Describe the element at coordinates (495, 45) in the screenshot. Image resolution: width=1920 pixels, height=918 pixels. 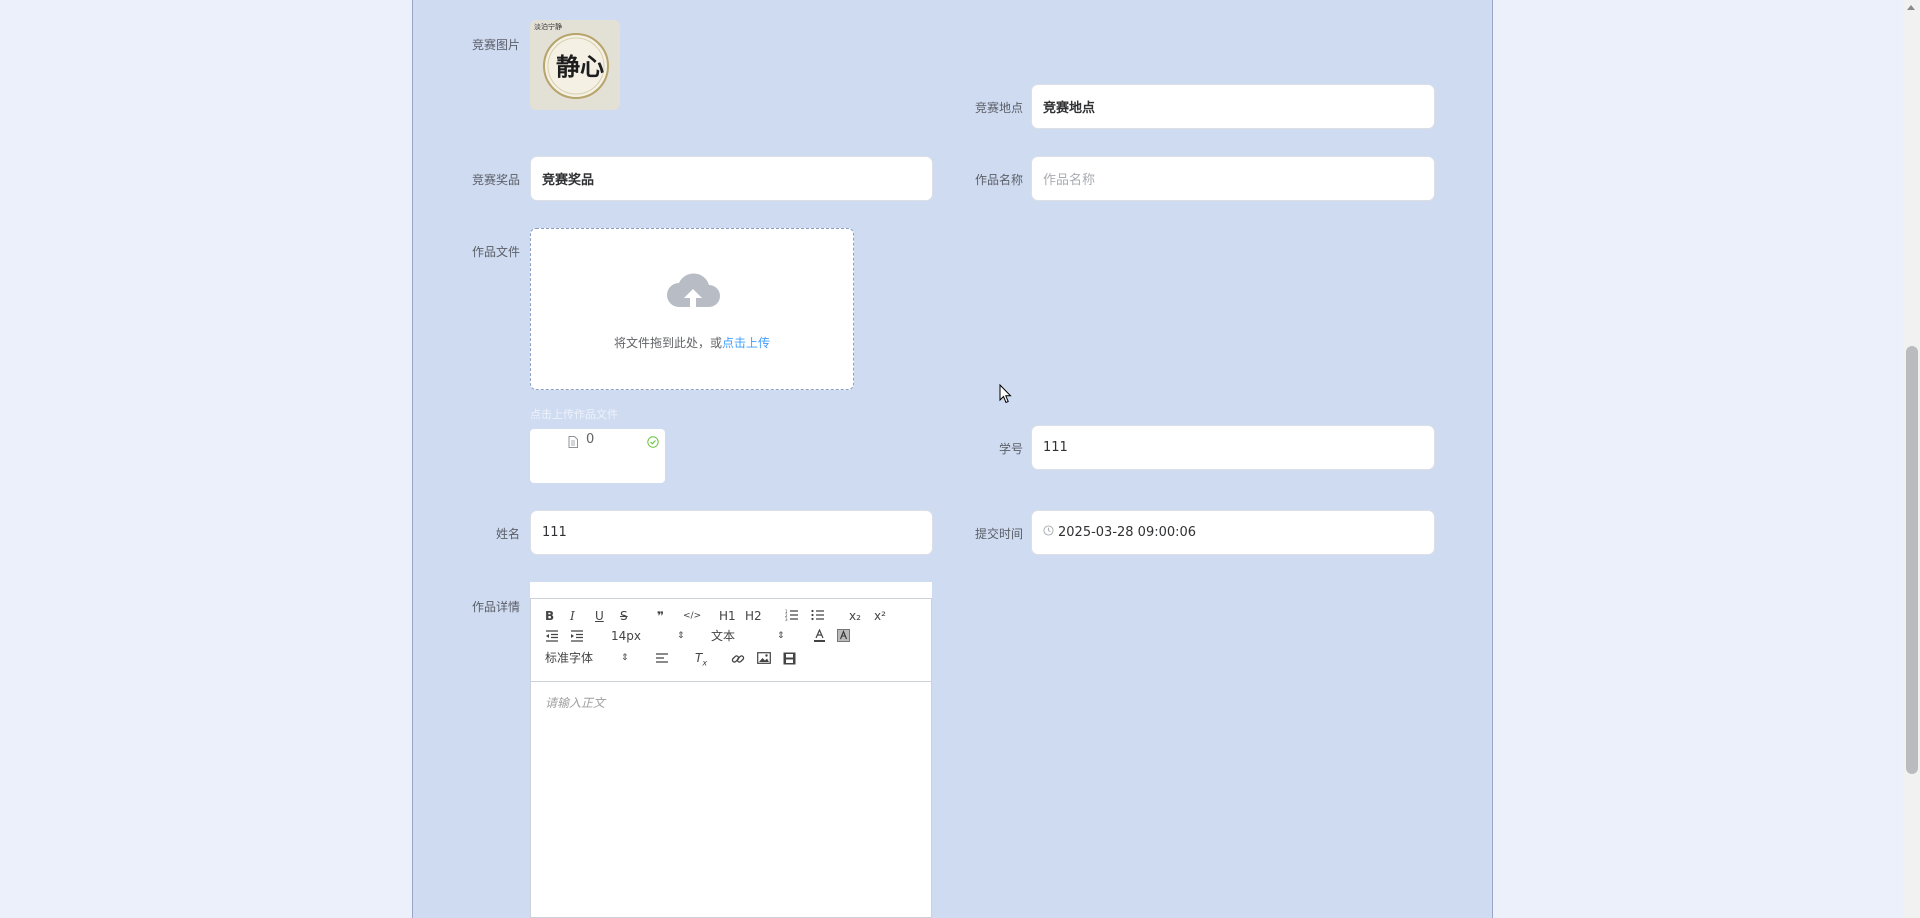
I see `image-label: 竞赛图片` at that location.